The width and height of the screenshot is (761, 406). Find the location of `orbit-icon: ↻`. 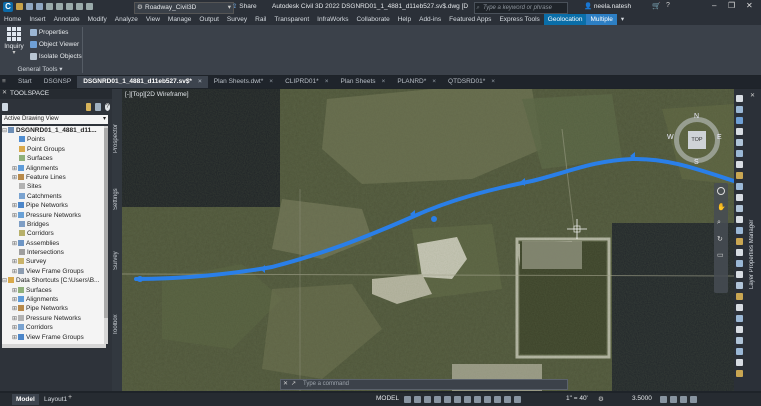

orbit-icon: ↻ is located at coordinates (720, 239).